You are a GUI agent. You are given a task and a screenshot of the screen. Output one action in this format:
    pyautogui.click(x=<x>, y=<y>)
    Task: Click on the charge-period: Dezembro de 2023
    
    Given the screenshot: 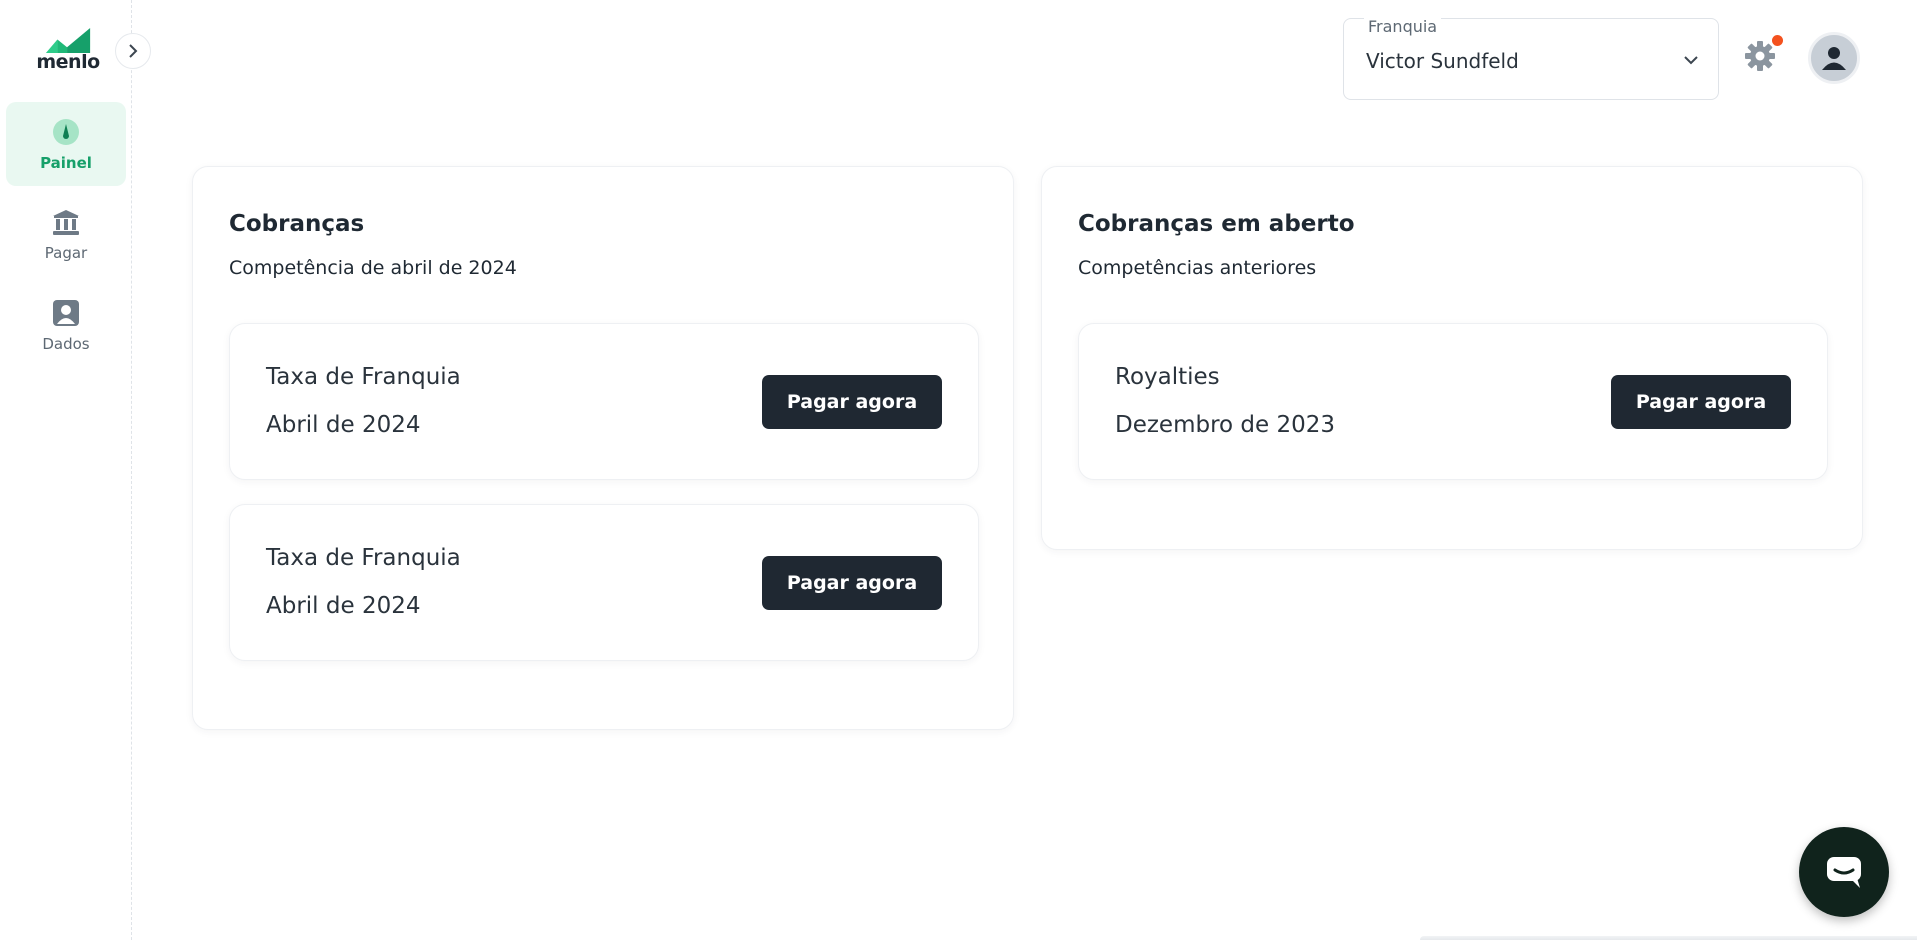 What is the action you would take?
    pyautogui.click(x=1225, y=425)
    